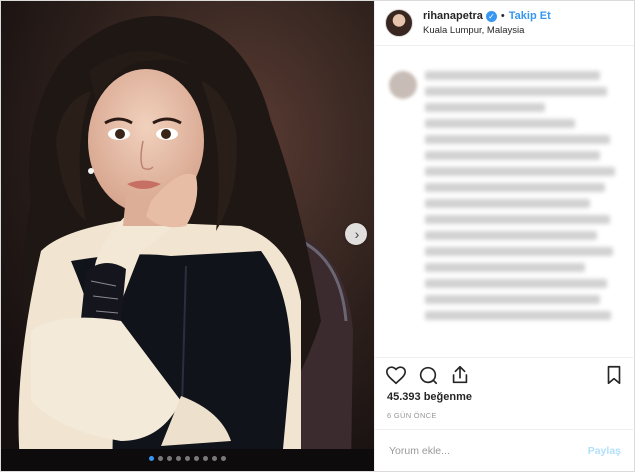 This screenshot has width=635, height=472. I want to click on carousel-indicator, so click(187, 458).